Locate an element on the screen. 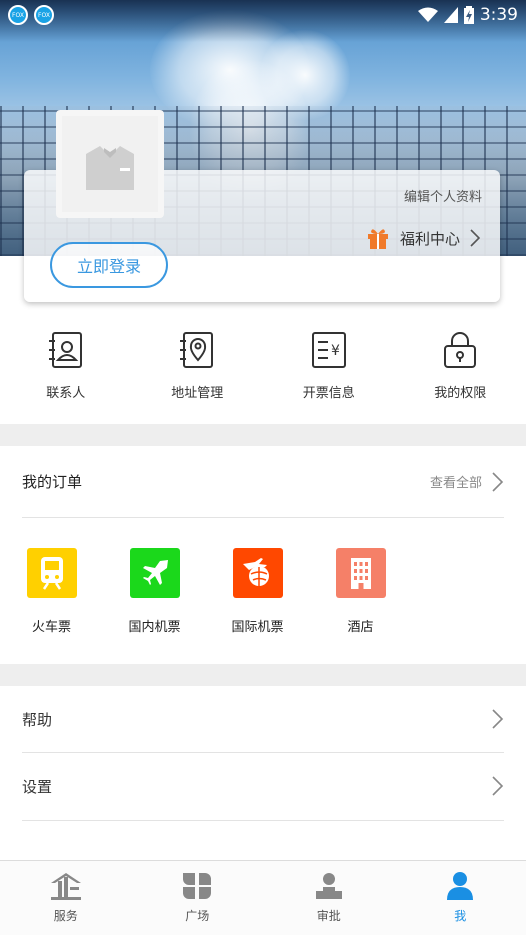 This screenshot has height=935, width=526. globe-plane-icon is located at coordinates (257, 573).